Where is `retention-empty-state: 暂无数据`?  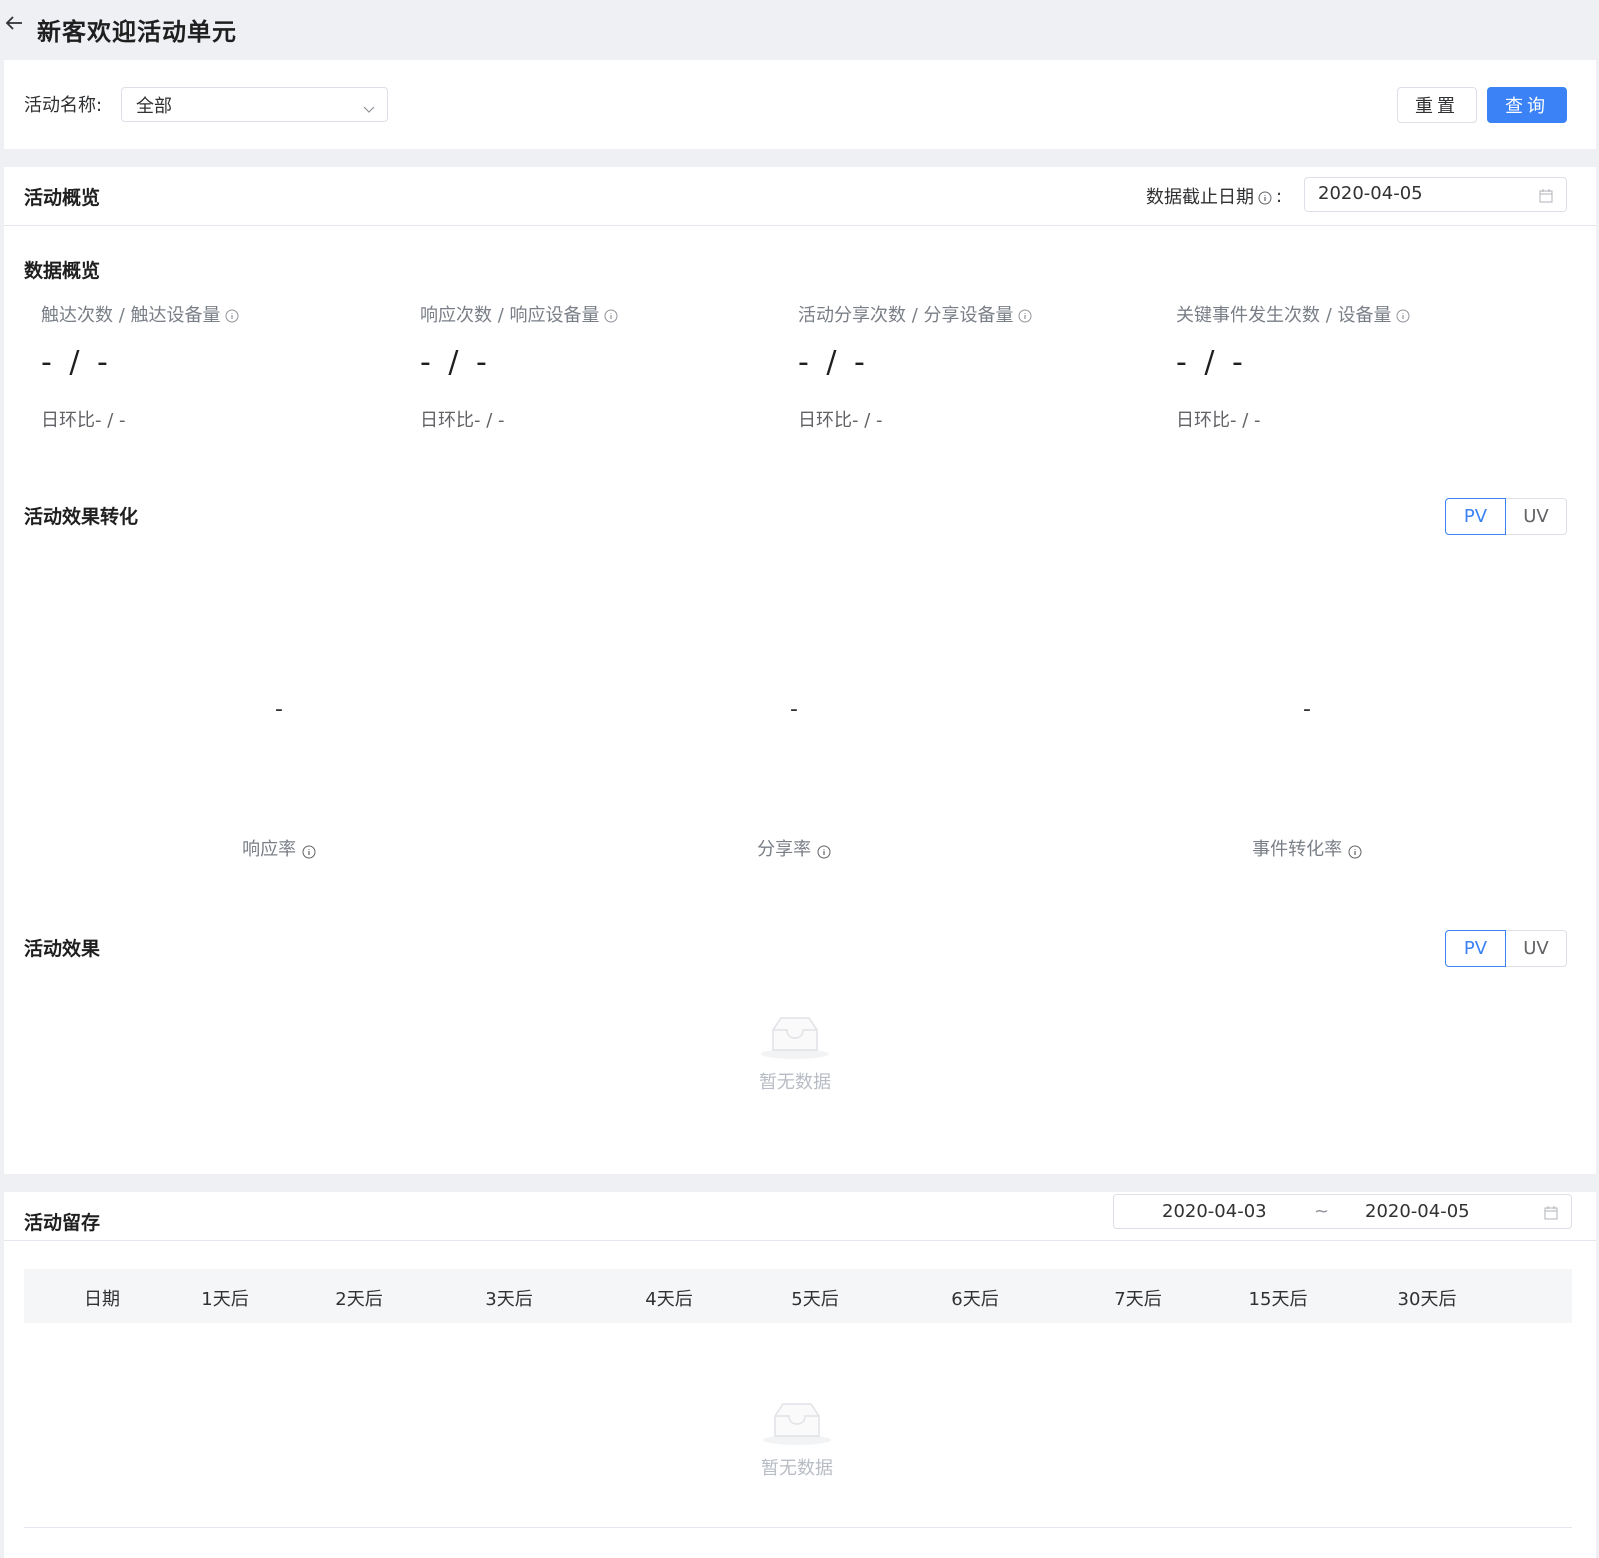 retention-empty-state: 暂无数据 is located at coordinates (797, 1439).